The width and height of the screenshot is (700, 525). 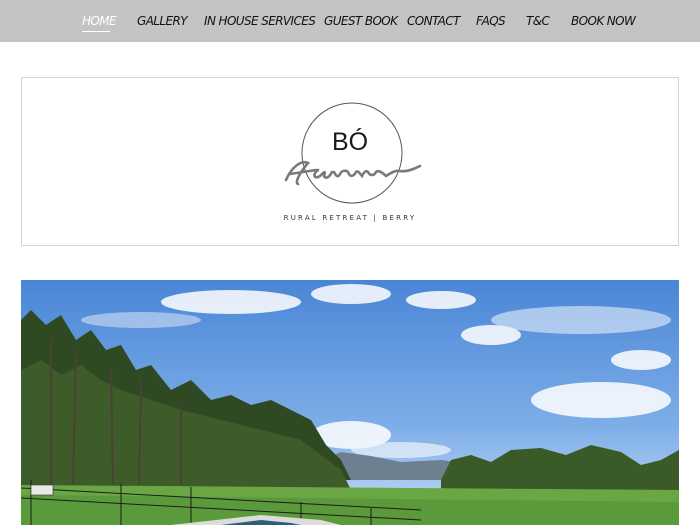 I want to click on nav-item-book-now: BOOK NOW, so click(x=603, y=21).